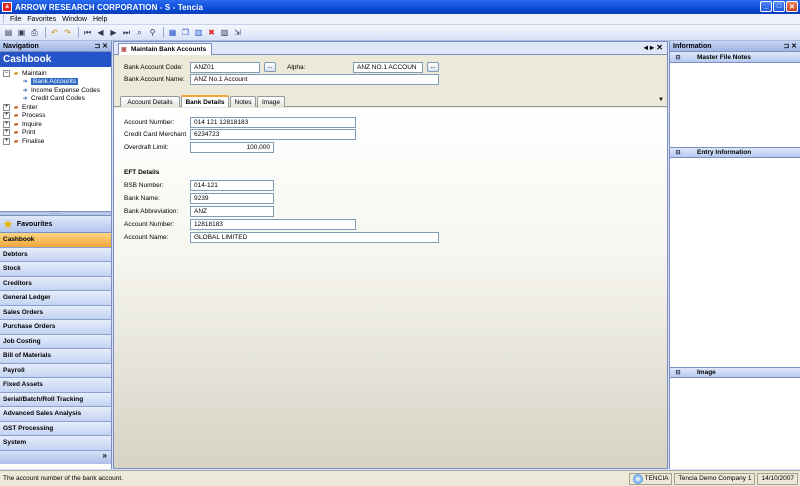 This screenshot has height=486, width=800. I want to click on tree-item-income-expense-codes: ➜ Income Expense Codes, so click(57, 90).